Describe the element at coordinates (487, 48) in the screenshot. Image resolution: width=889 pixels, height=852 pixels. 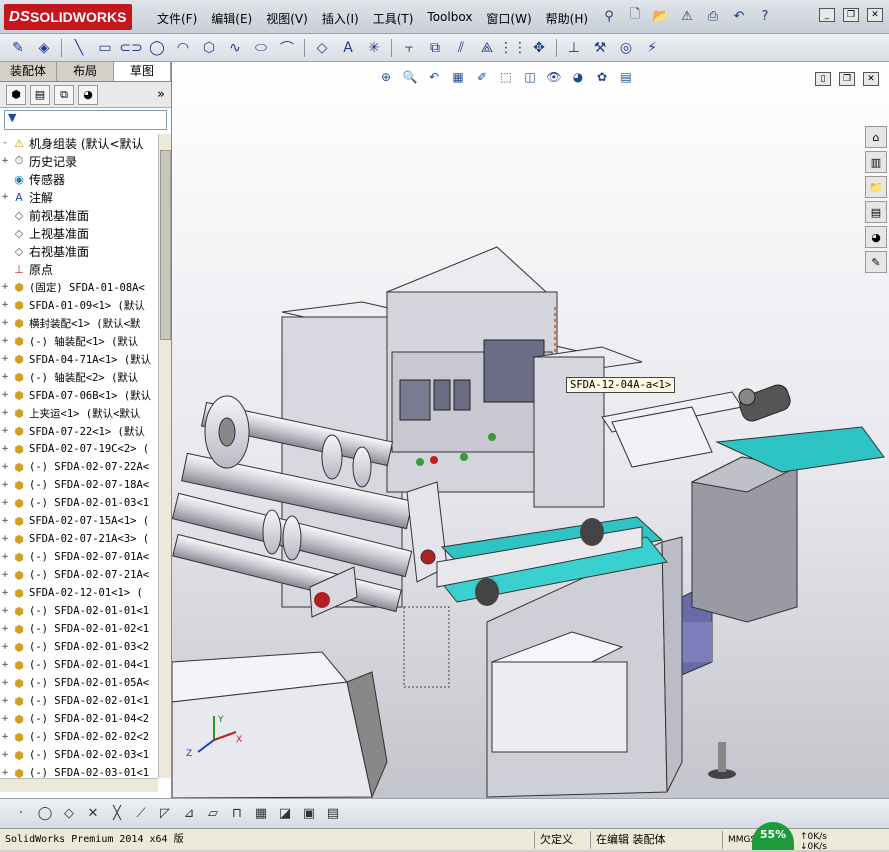
I see `mirror-icon: ⟁` at that location.